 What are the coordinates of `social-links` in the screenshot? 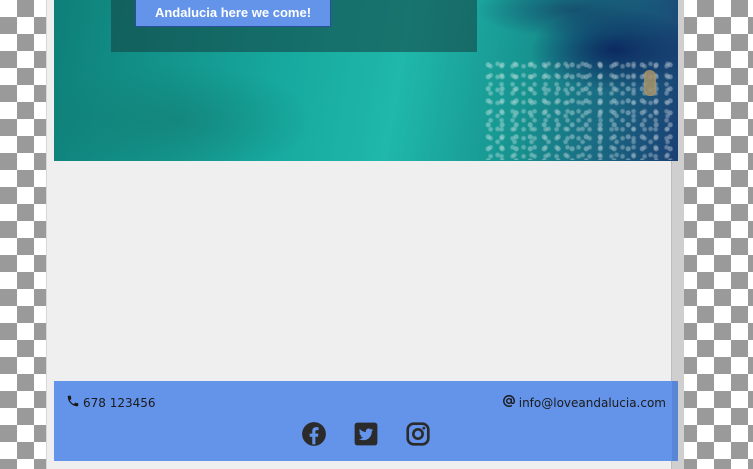 It's located at (366, 435).